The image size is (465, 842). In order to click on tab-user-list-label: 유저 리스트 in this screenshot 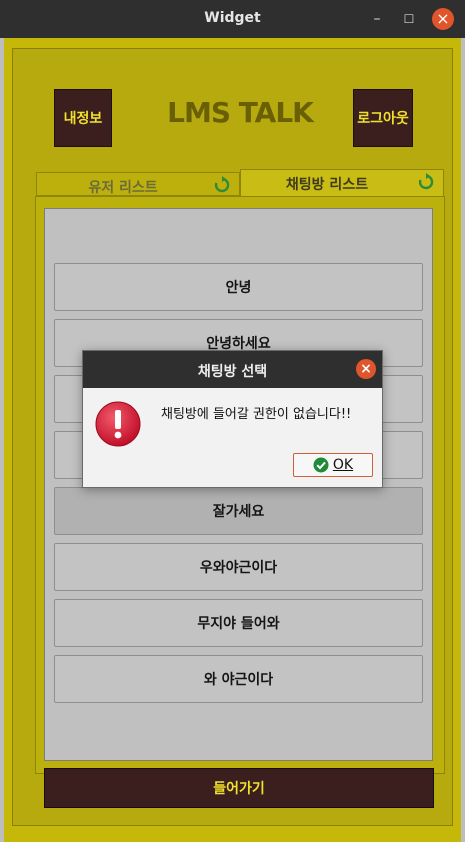, I will do `click(123, 188)`.